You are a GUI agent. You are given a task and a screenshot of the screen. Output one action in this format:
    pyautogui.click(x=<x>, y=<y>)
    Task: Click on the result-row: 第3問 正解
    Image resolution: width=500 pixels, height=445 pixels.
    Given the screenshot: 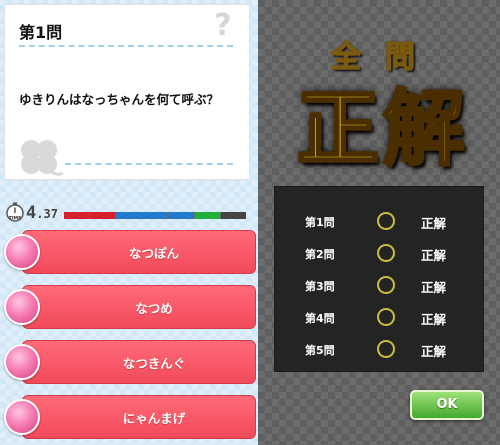 What is the action you would take?
    pyautogui.click(x=380, y=286)
    